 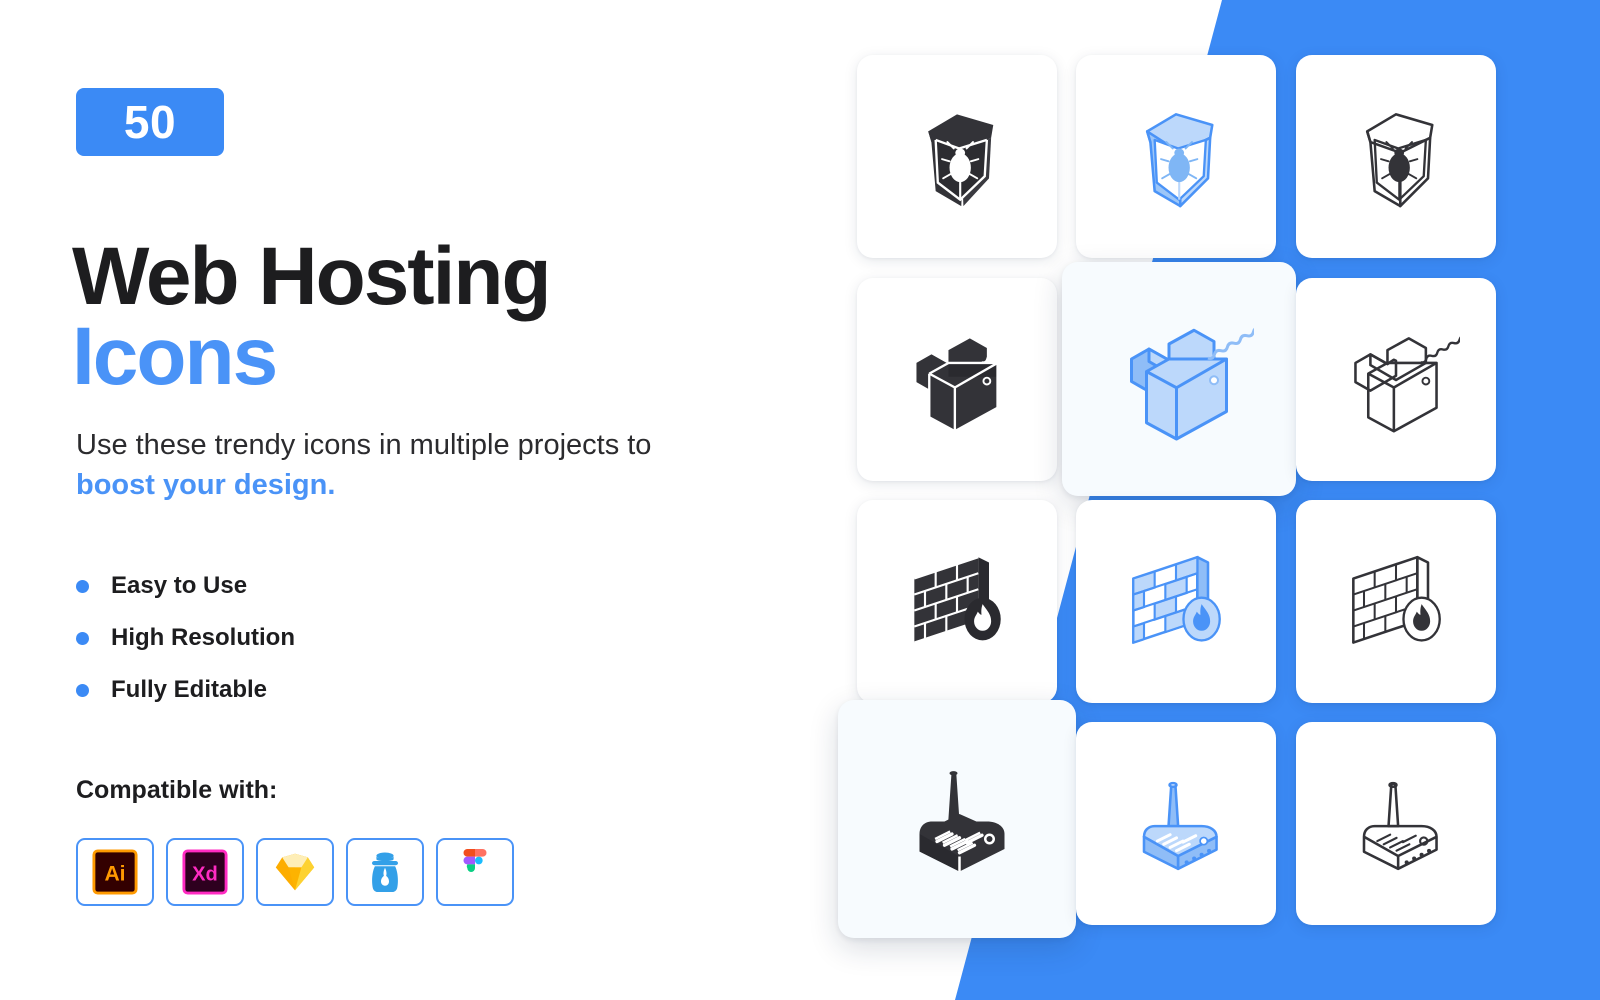 I want to click on icon-card-wifi-router-blue, so click(x=1176, y=823).